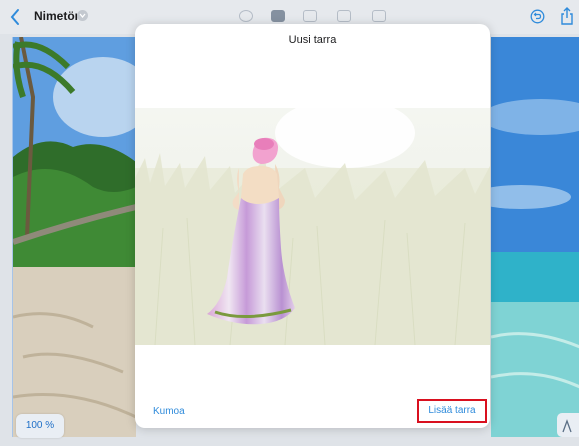 This screenshot has width=579, height=446. I want to click on text-tool-icon, so click(278, 16).